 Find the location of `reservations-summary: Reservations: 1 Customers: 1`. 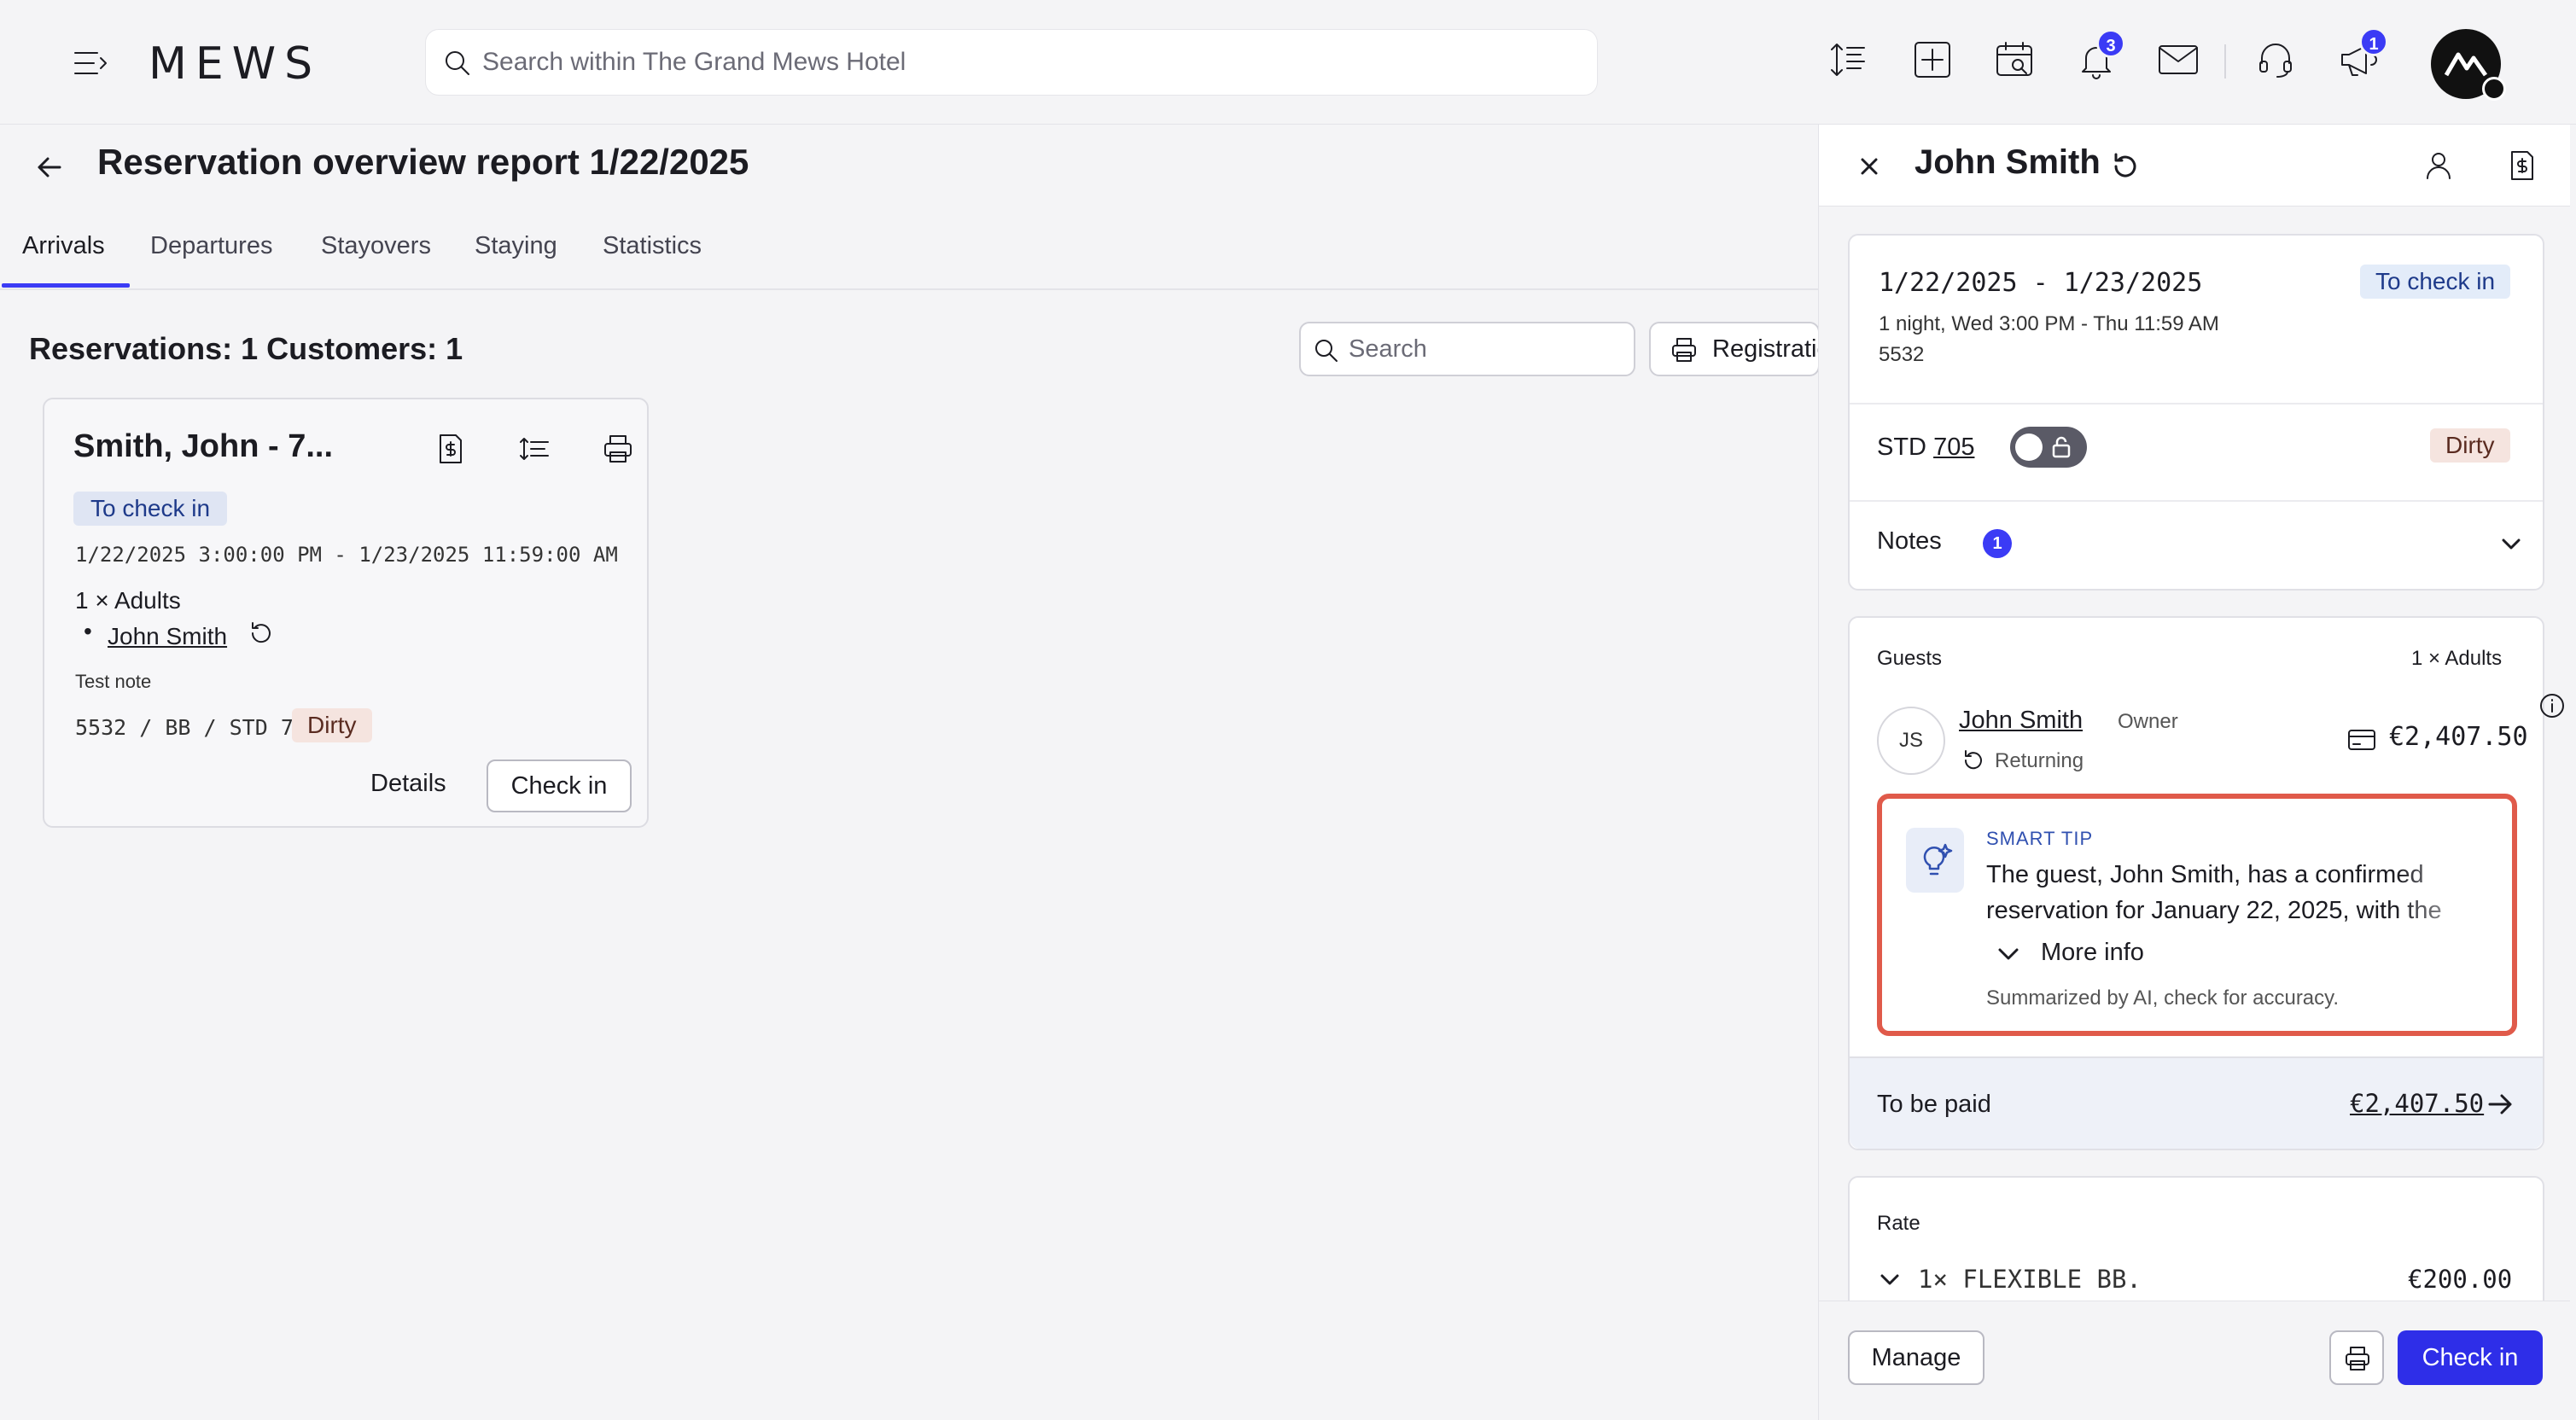

reservations-summary: Reservations: 1 Customers: 1 is located at coordinates (246, 348).